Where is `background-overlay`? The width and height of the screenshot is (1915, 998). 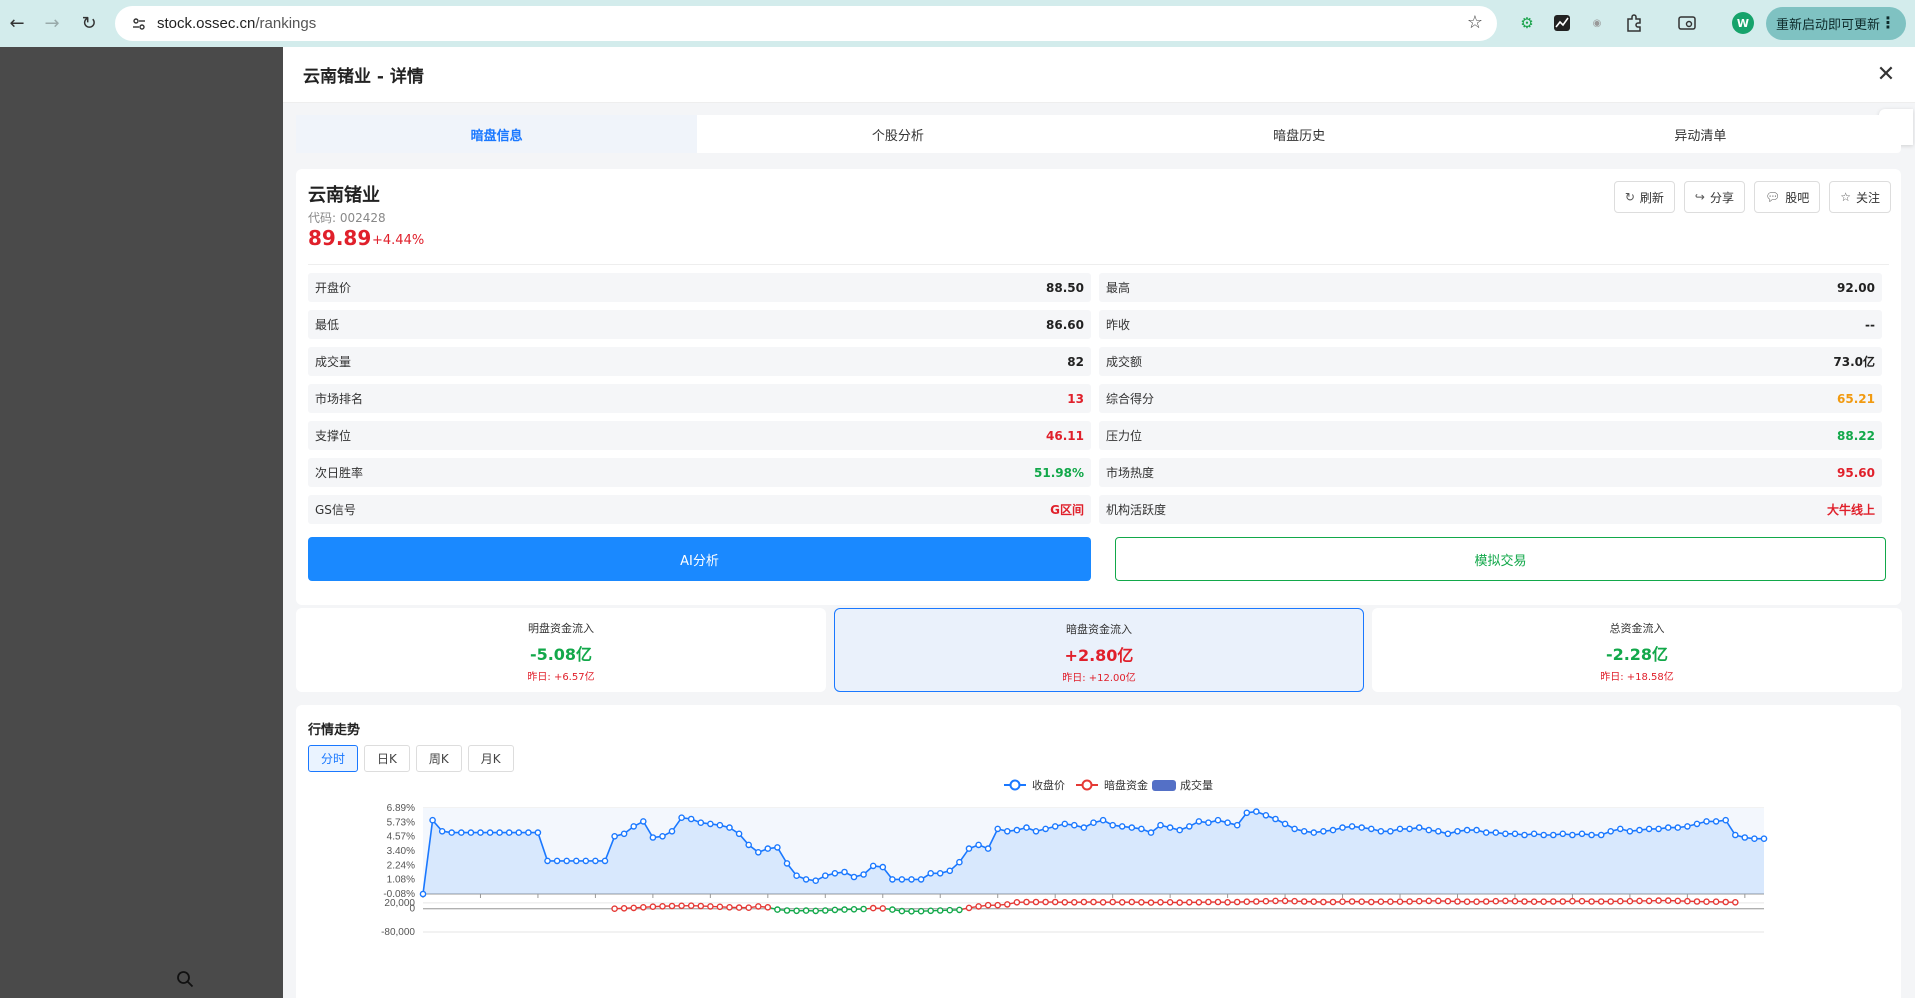 background-overlay is located at coordinates (141, 522).